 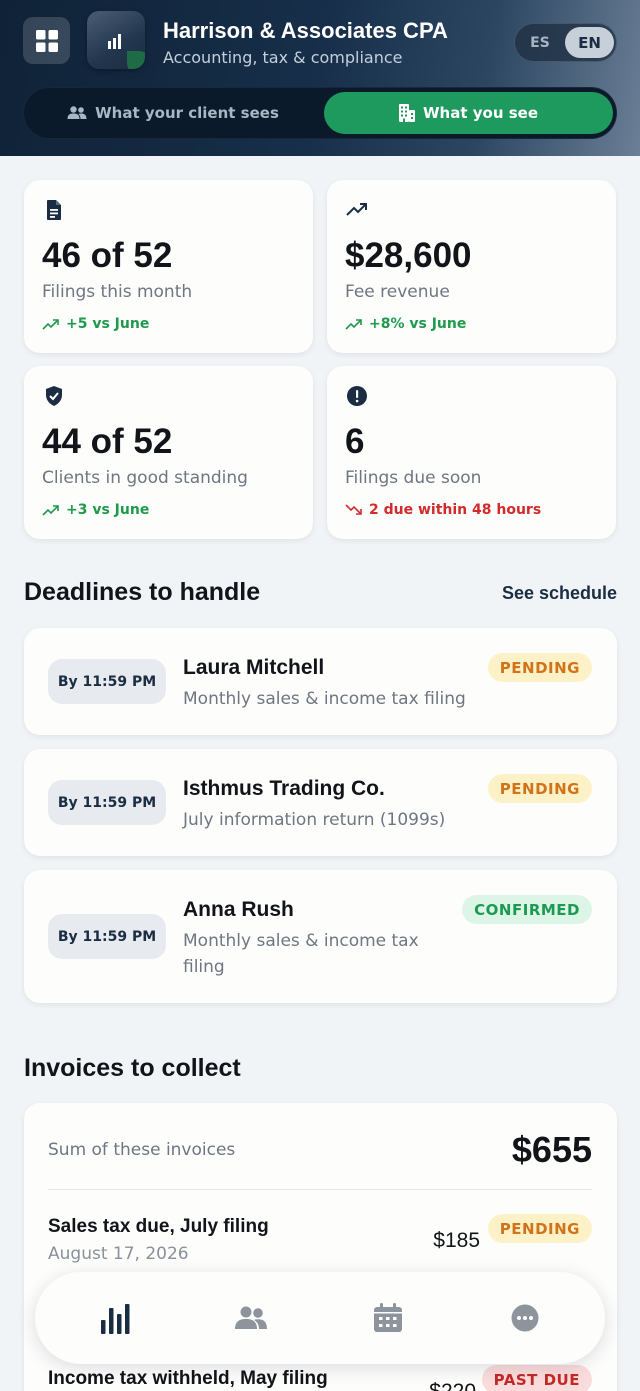 What do you see at coordinates (540, 42) in the screenshot?
I see `language-option-es: ES` at bounding box center [540, 42].